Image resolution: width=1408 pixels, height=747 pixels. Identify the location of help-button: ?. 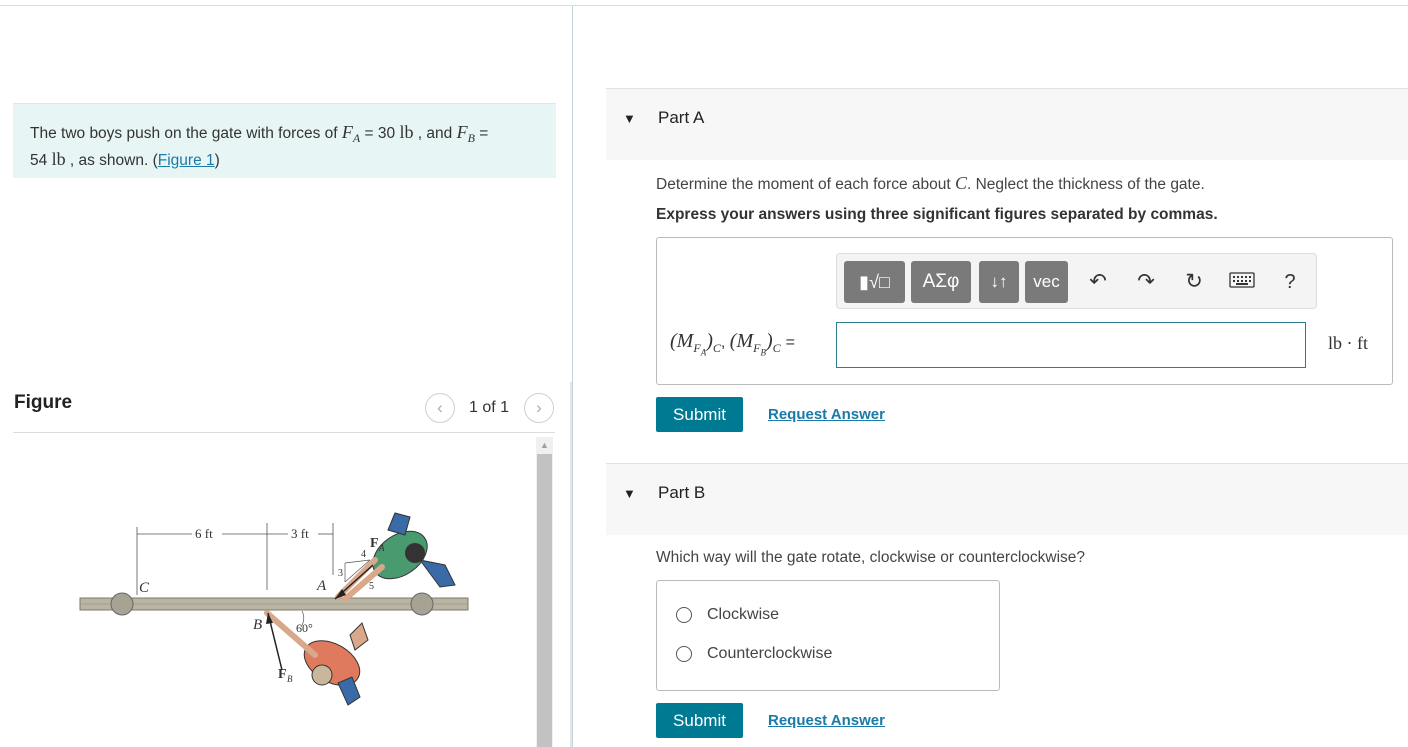
(1290, 282).